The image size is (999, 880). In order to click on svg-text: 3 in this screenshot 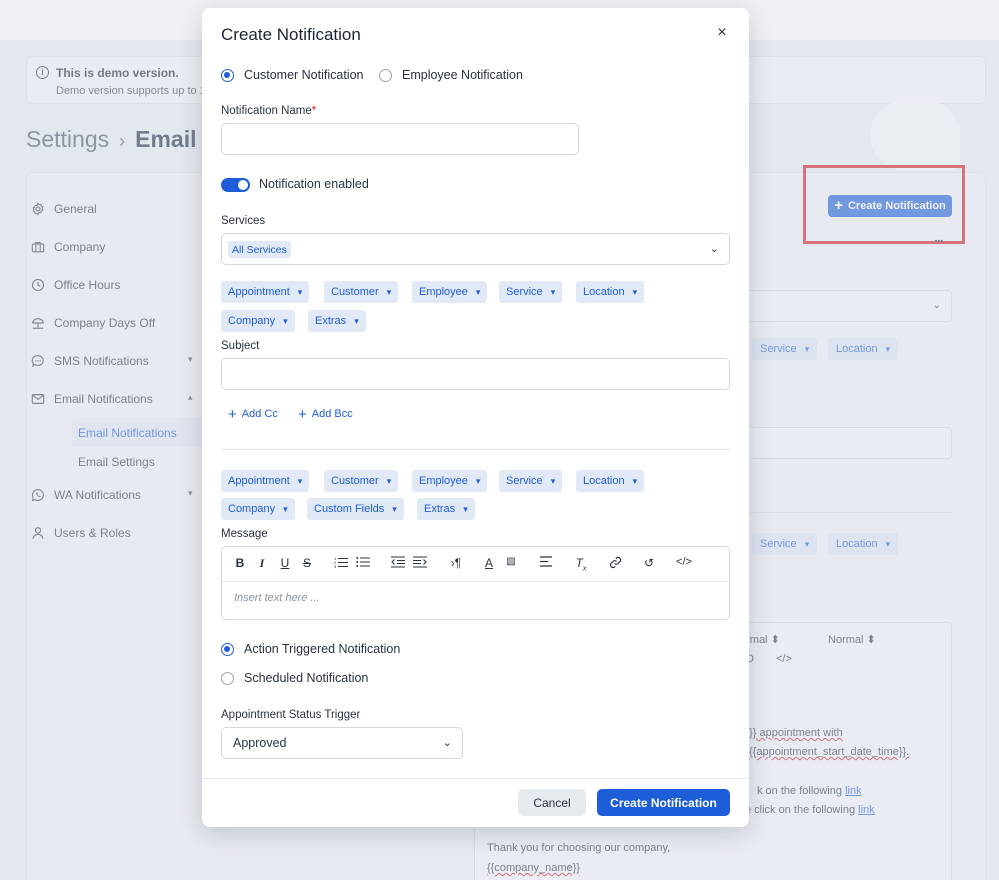, I will do `click(335, 566)`.